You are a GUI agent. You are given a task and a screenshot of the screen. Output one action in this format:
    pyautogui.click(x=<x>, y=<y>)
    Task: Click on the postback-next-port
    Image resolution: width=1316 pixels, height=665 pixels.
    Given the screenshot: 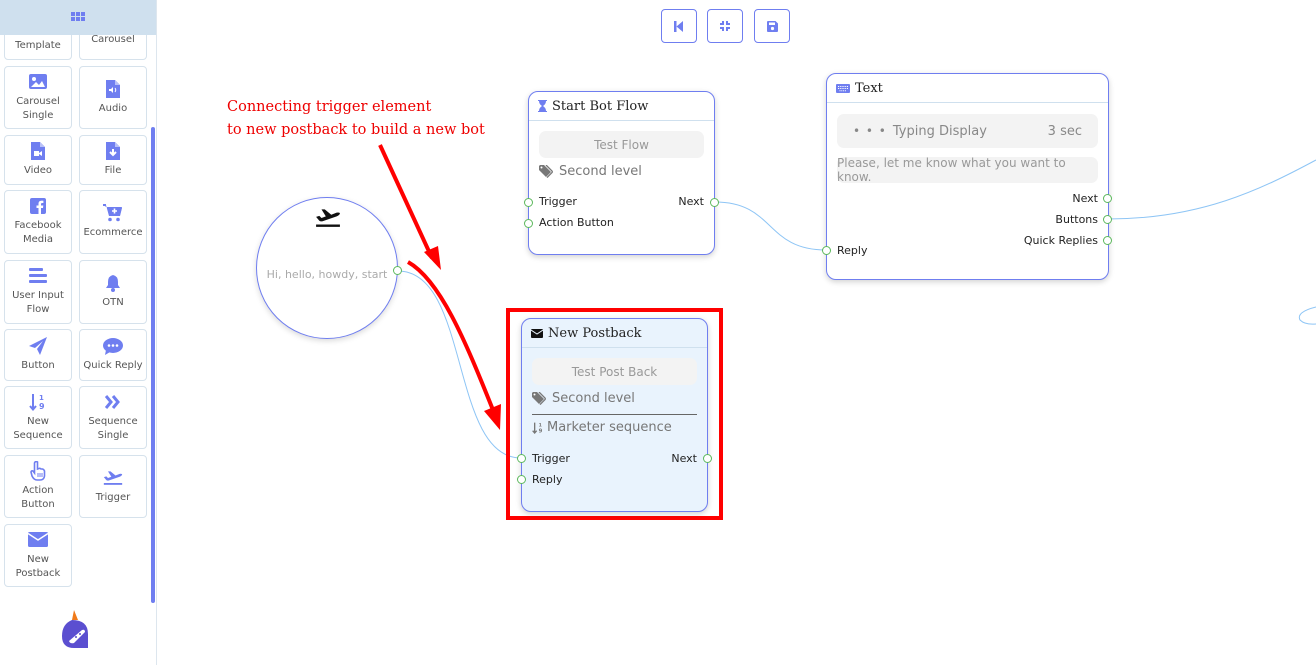 What is the action you would take?
    pyautogui.click(x=707, y=458)
    